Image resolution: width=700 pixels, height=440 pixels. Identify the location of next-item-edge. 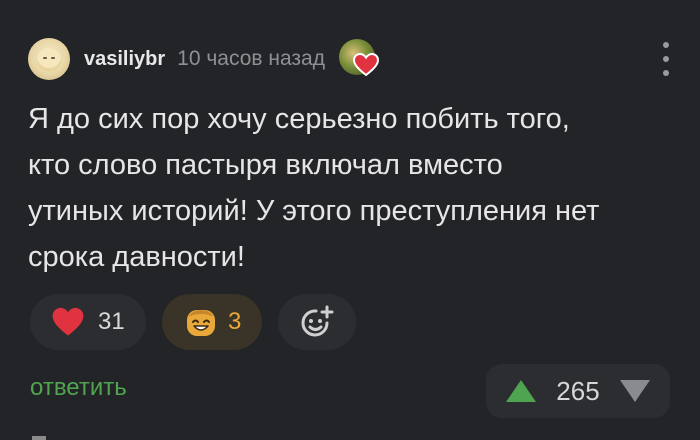
(39, 438).